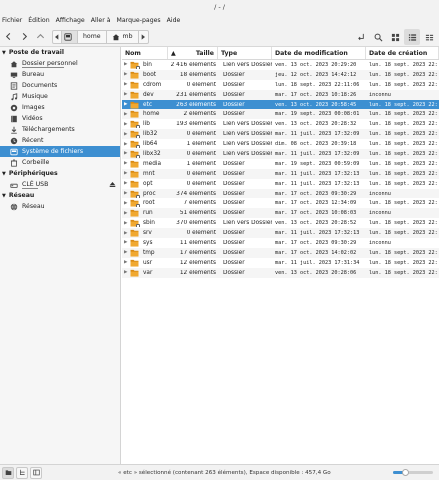 Image resolution: width=439 pixels, height=480 pixels. What do you see at coordinates (40, 37) in the screenshot?
I see `up-button` at bounding box center [40, 37].